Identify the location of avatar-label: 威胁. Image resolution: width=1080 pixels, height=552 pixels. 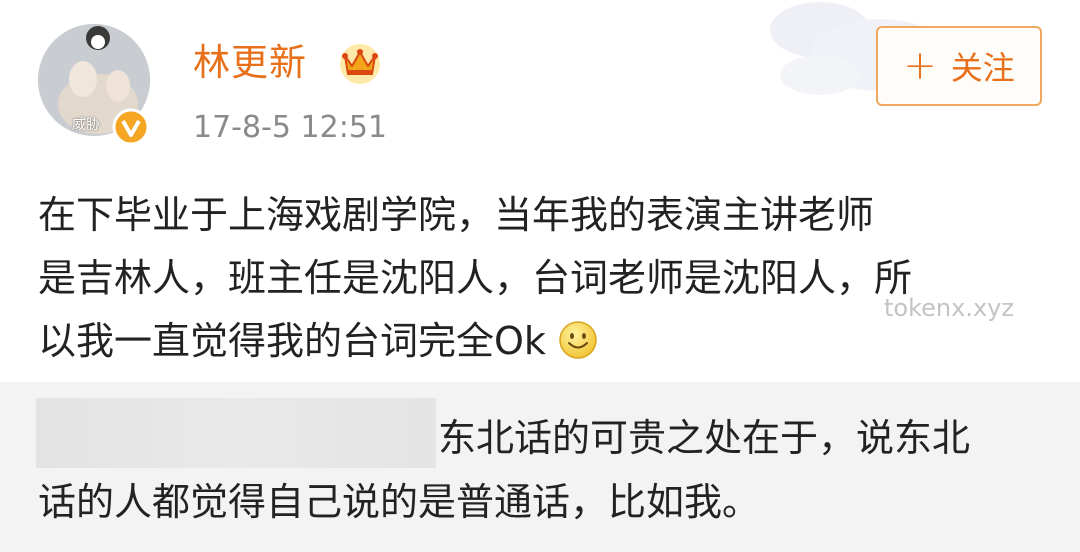
(86, 125).